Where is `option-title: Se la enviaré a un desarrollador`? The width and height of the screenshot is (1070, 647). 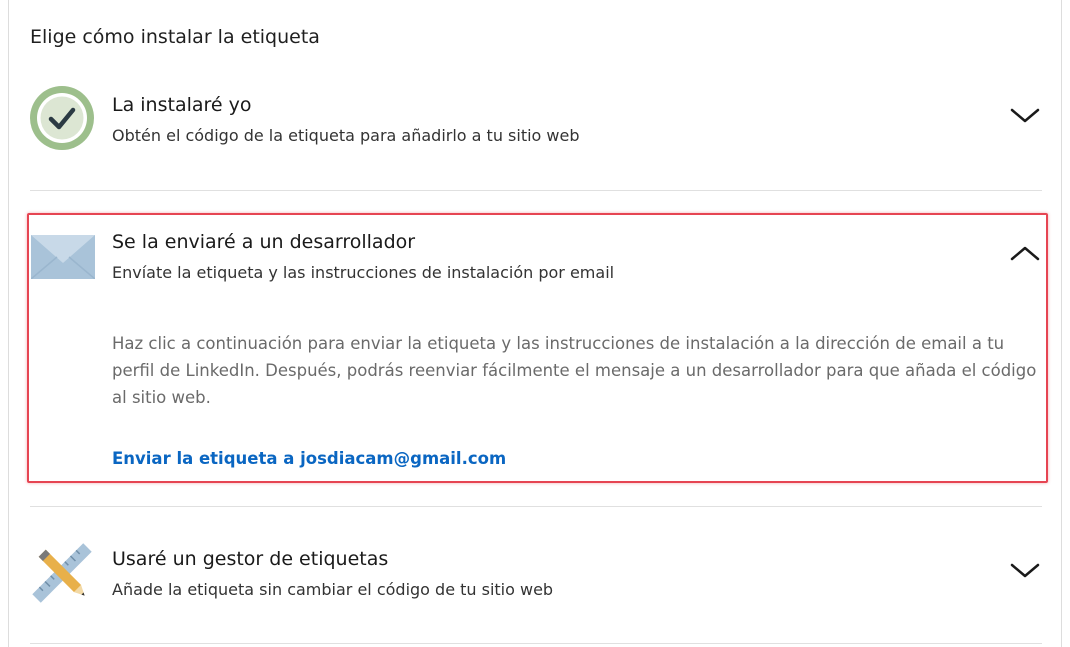
option-title: Se la enviaré a un desarrollador is located at coordinates (264, 242).